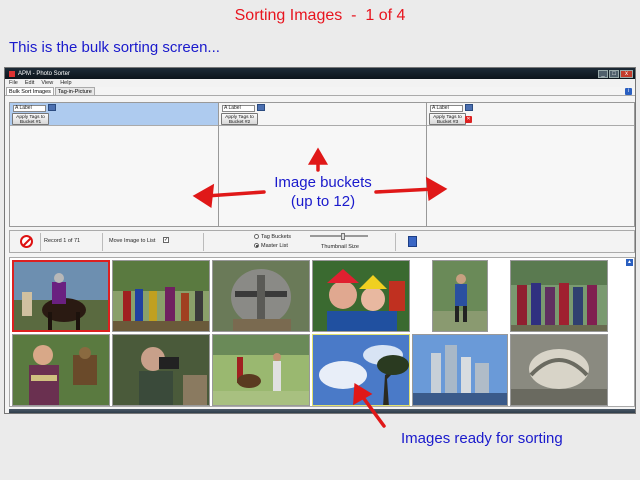  What do you see at coordinates (166, 240) in the screenshot?
I see `move-image-checkbox: ✓` at bounding box center [166, 240].